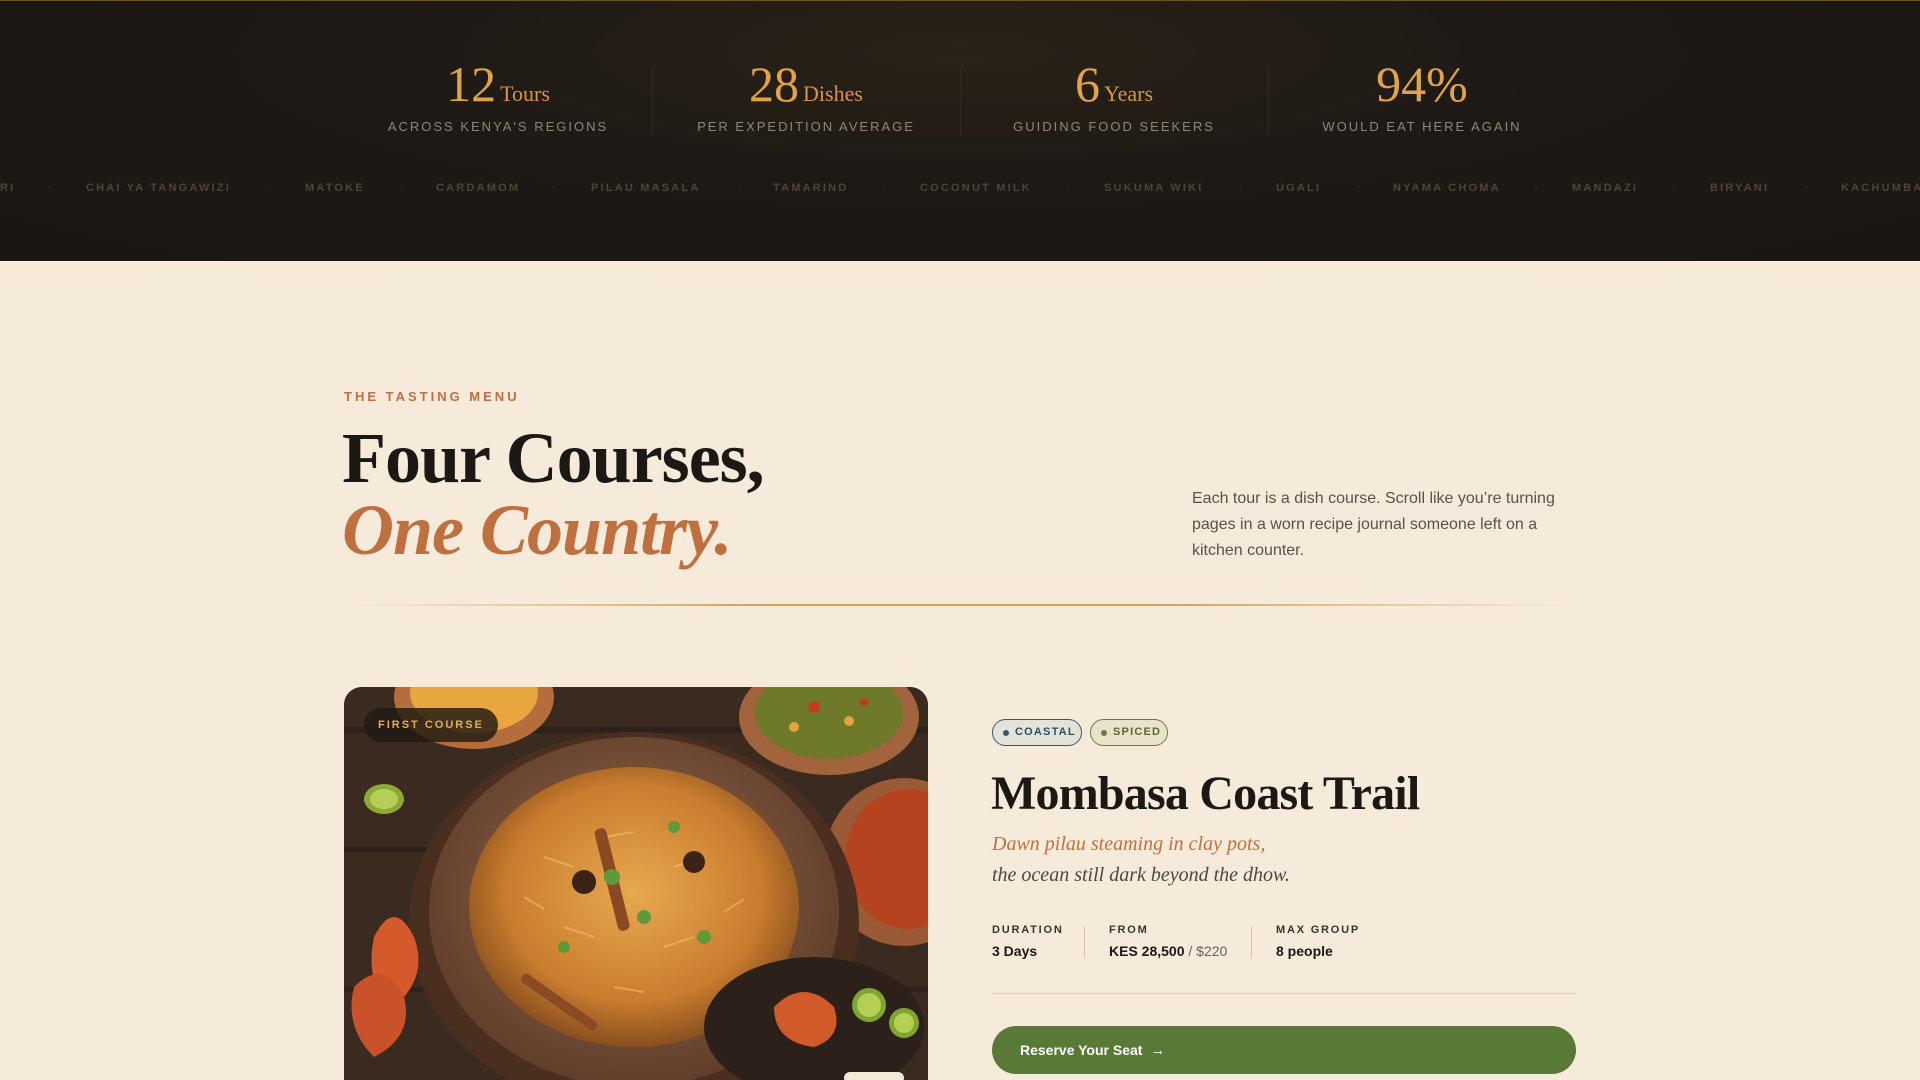 This screenshot has width=1920, height=1080. I want to click on meta-price: FROM KES 28,500 / $220, so click(1168, 941).